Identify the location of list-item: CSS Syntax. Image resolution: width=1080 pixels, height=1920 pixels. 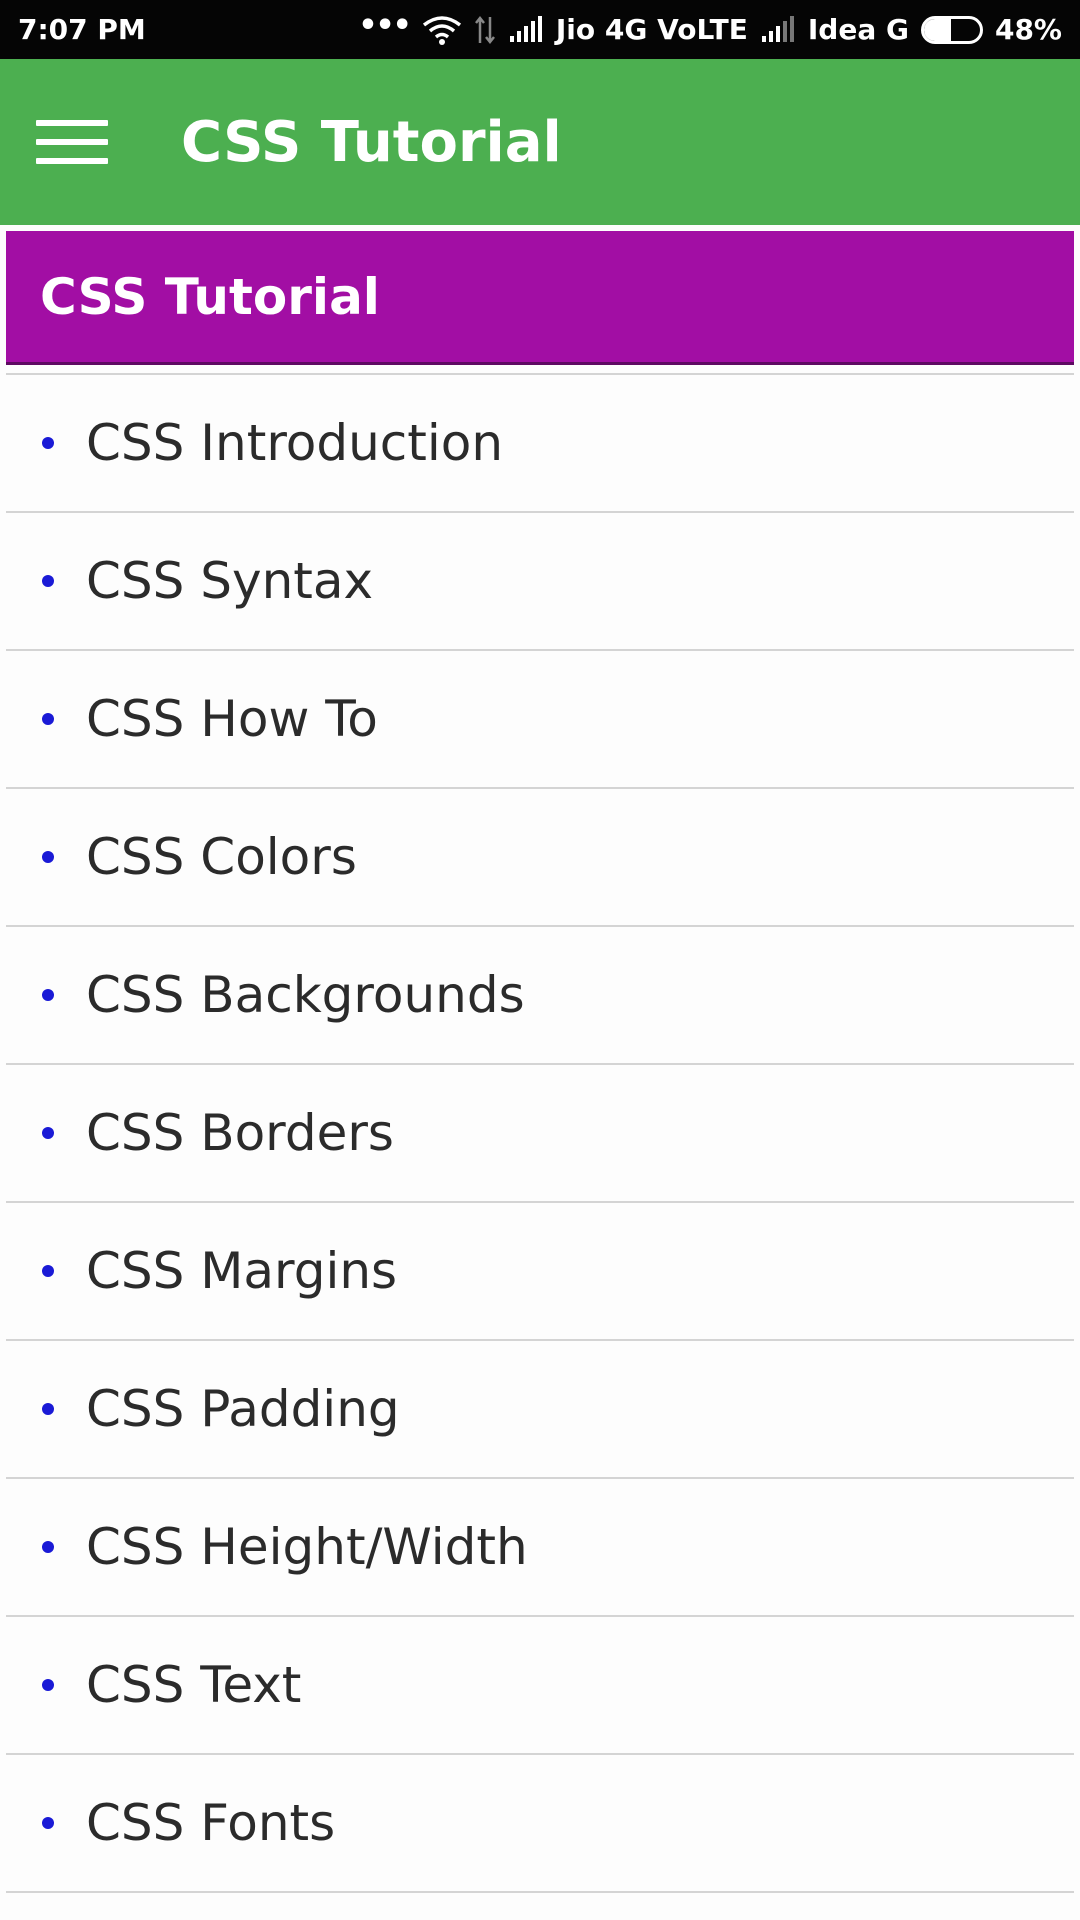
(540, 582).